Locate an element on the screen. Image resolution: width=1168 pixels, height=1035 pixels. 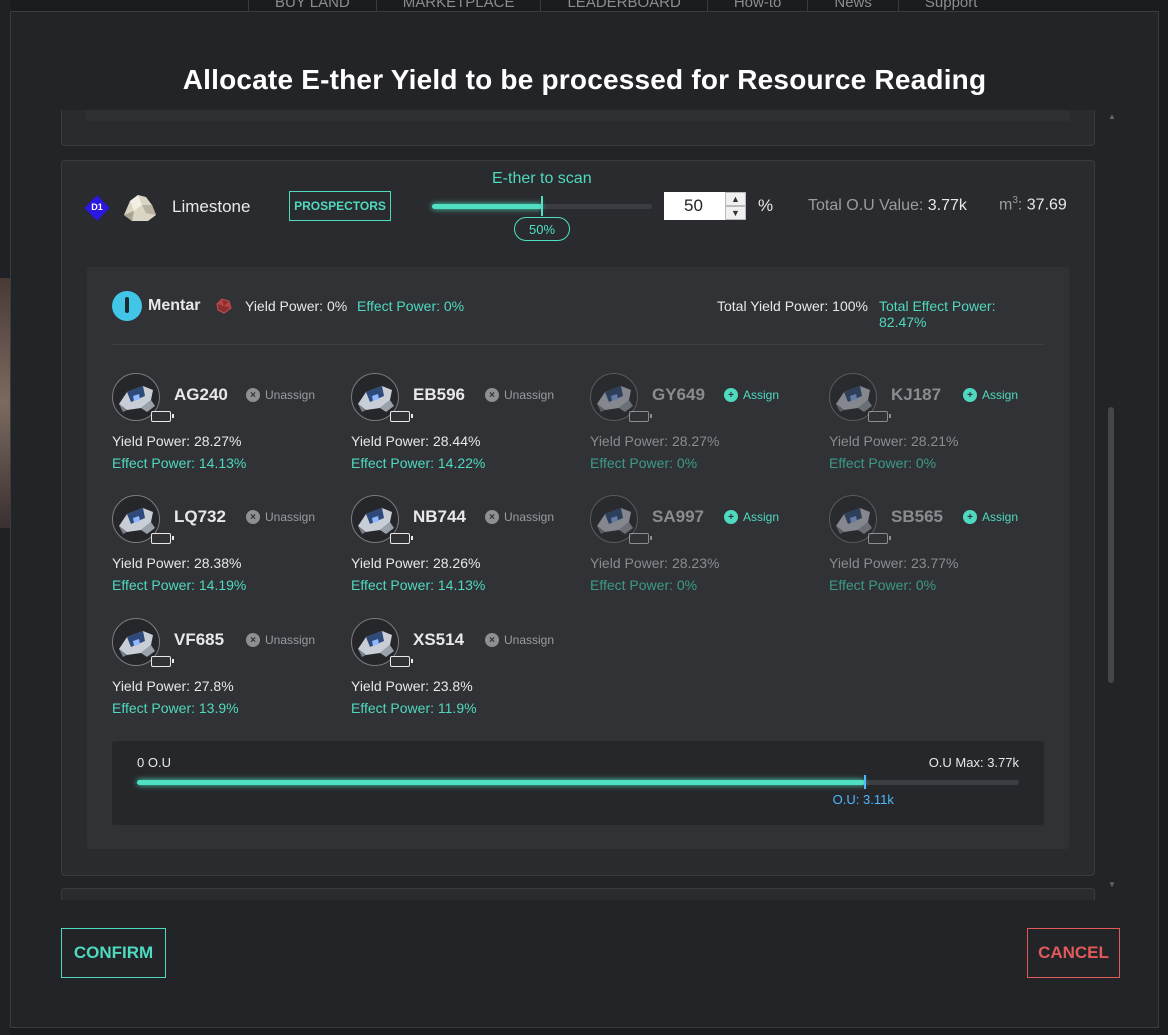
ou-progress-fill is located at coordinates (501, 782).